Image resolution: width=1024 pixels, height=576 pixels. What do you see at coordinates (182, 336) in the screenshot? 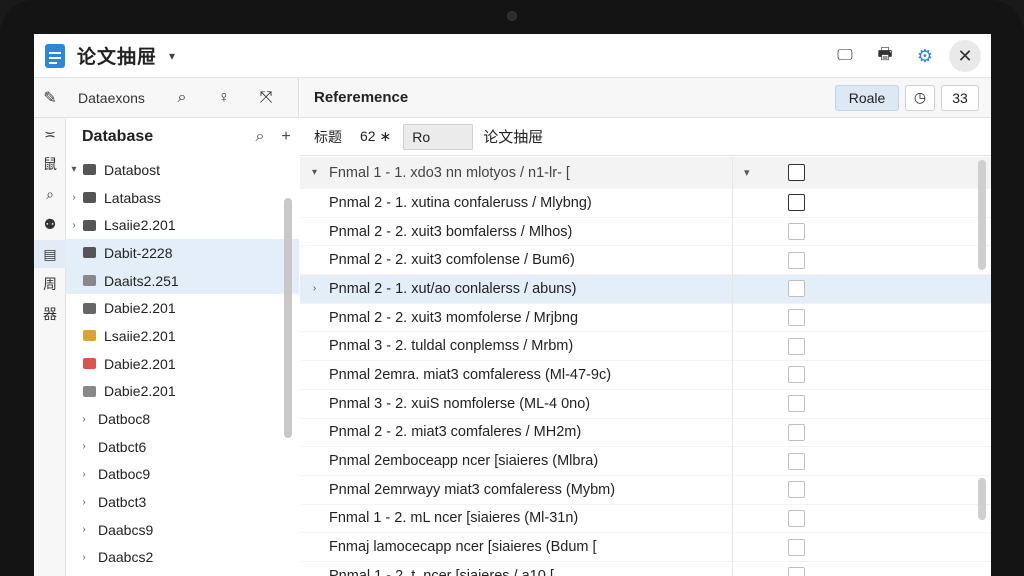
I see `tree-item: Lsaiie2.201` at bounding box center [182, 336].